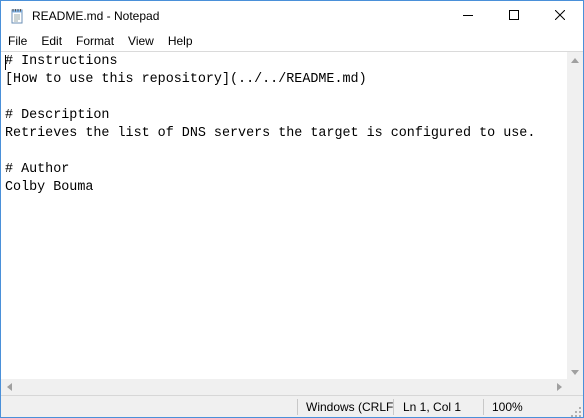 The width and height of the screenshot is (584, 418). I want to click on scroll-left-icon, so click(9, 387).